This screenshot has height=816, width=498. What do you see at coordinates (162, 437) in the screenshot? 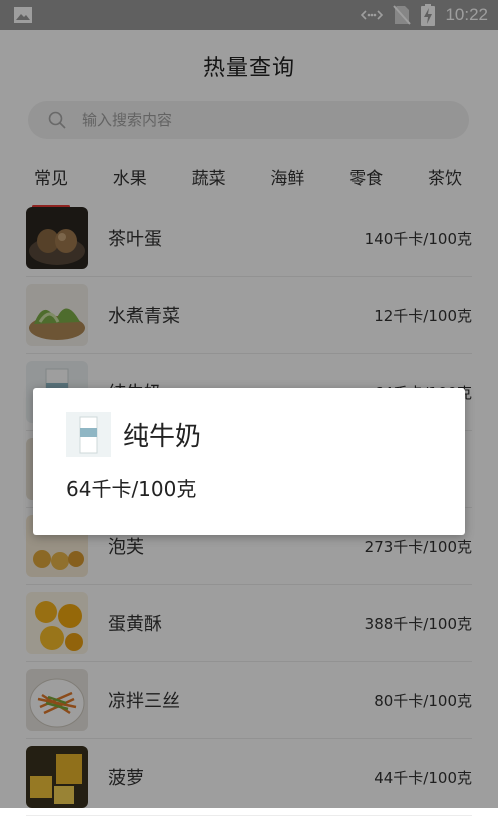
I see `dialog-title: 纯牛奶` at bounding box center [162, 437].